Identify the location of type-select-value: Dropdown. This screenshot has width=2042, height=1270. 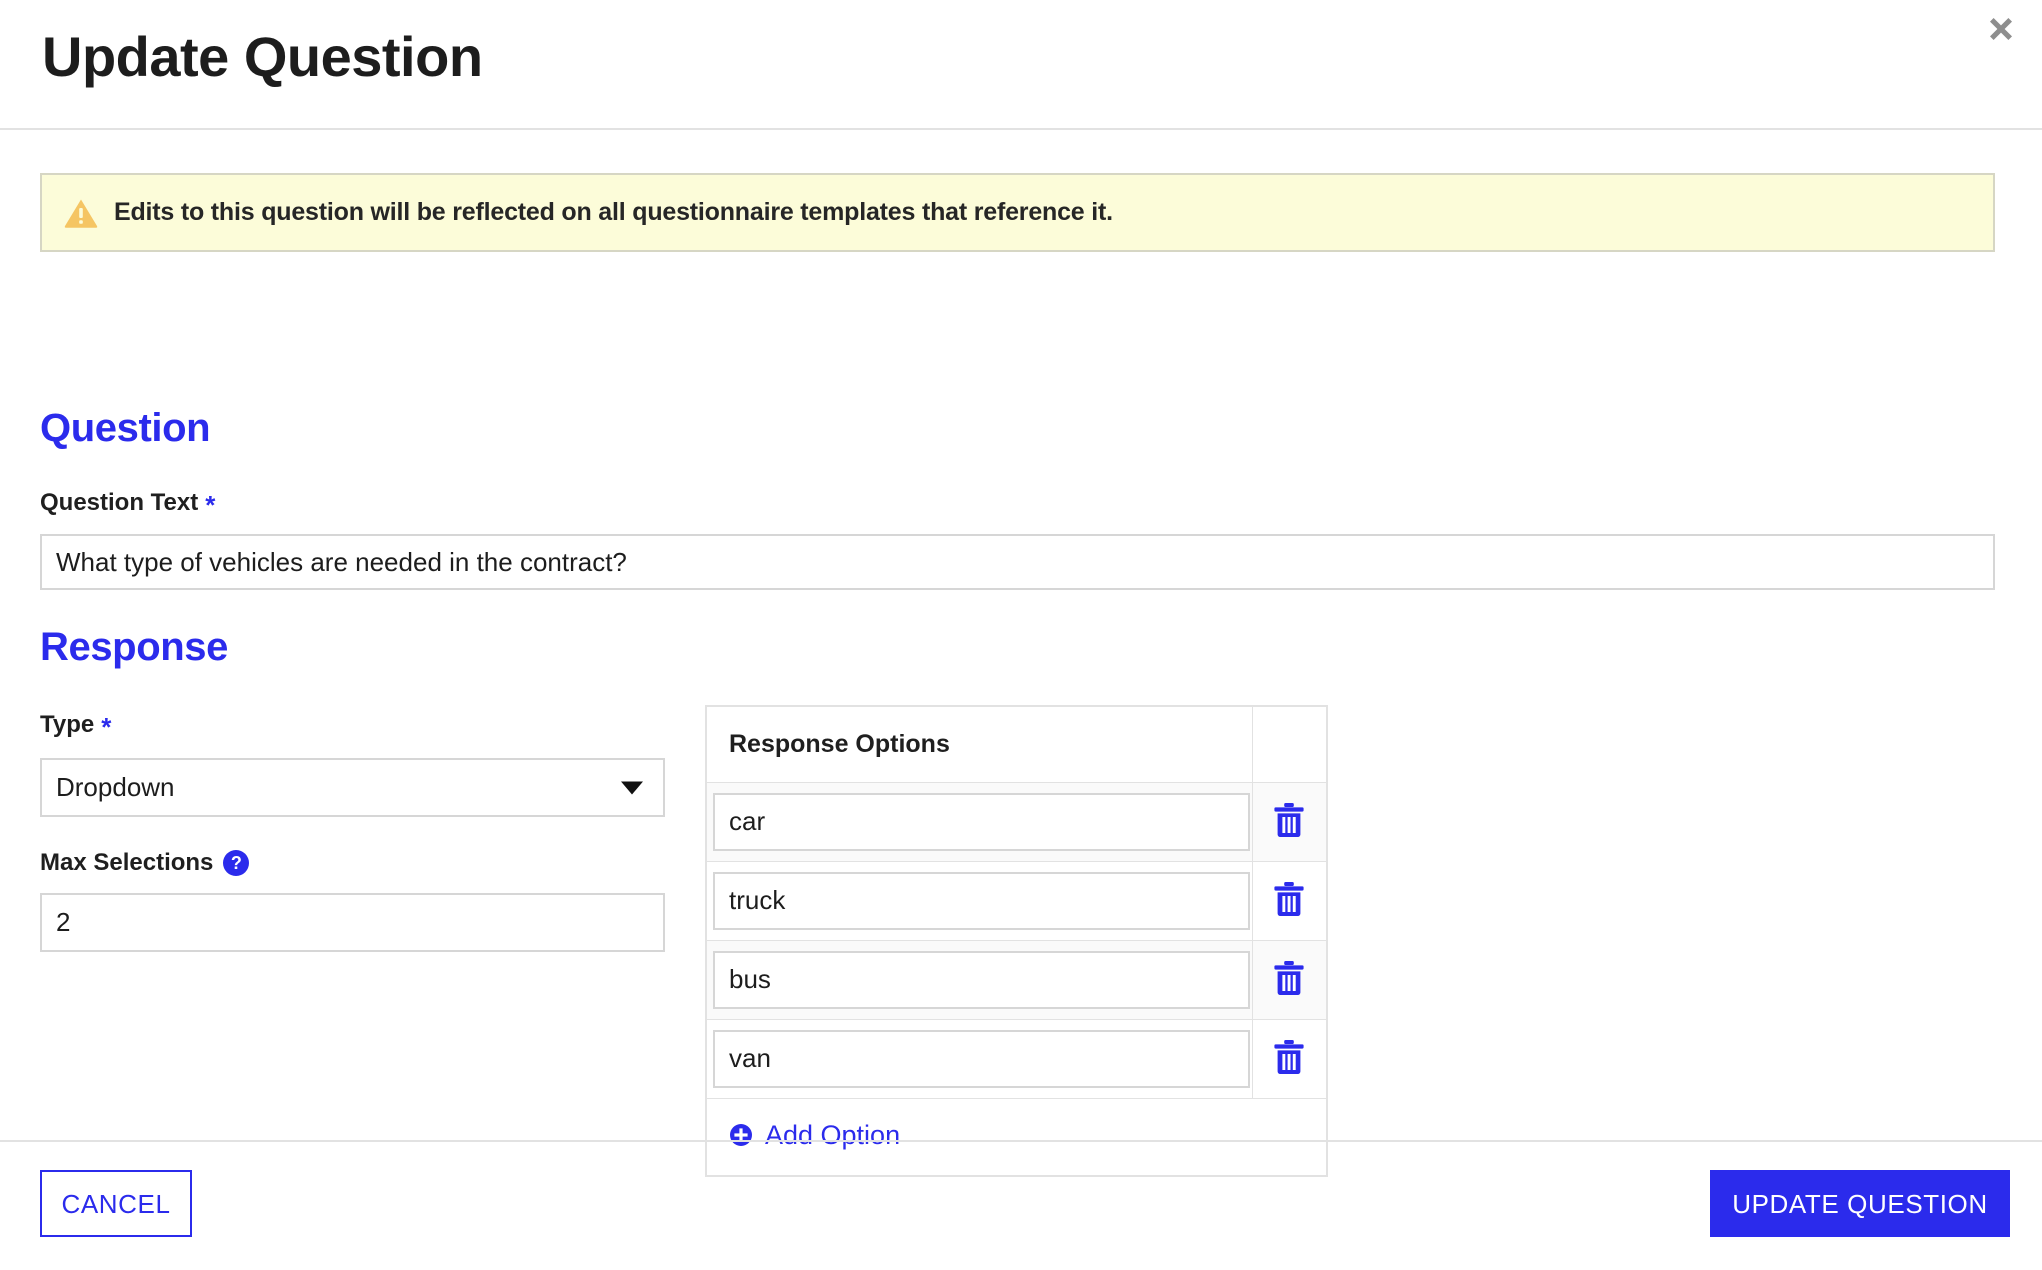
(352, 787).